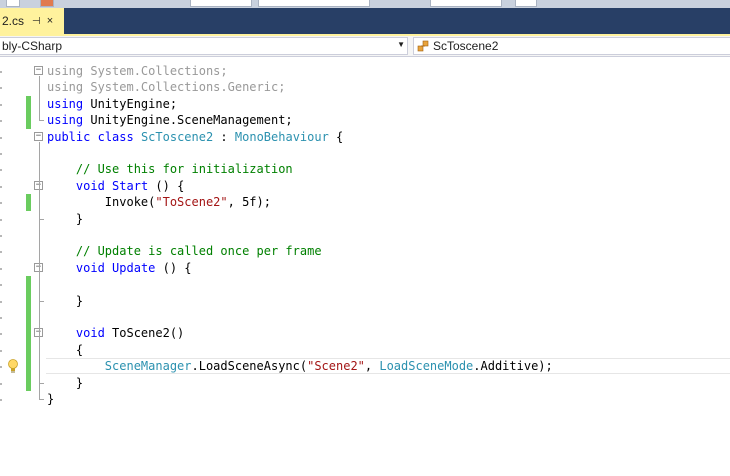  I want to click on code-line: // Use this for initialization, so click(365, 169).